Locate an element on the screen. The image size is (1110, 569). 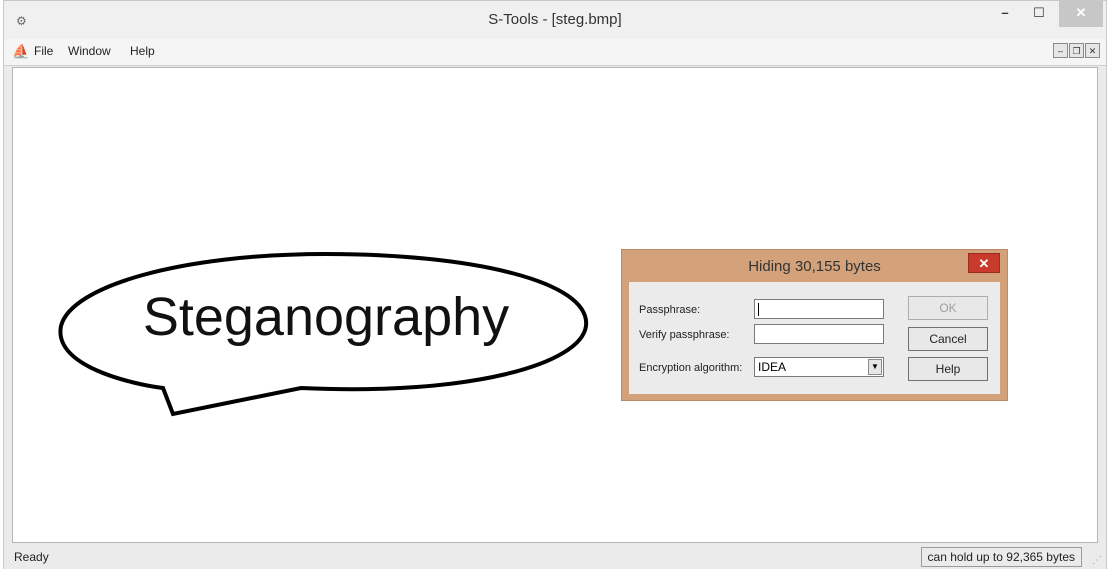
window-title: S-Tools - [steg.bmp] is located at coordinates (555, 19).